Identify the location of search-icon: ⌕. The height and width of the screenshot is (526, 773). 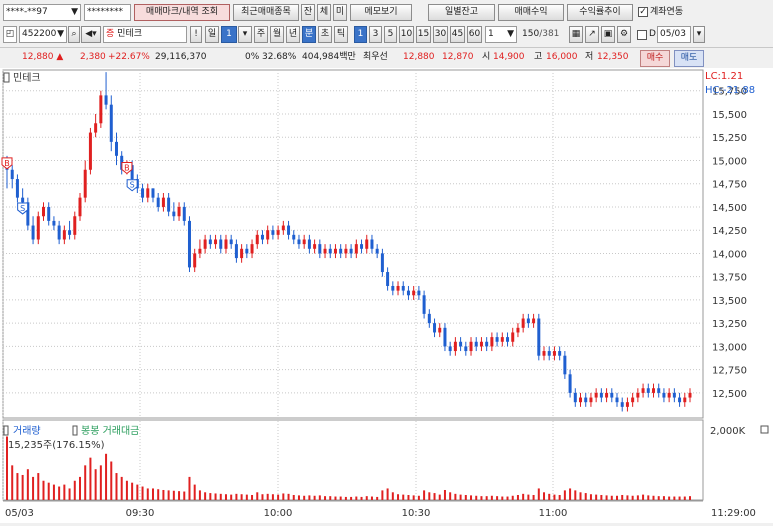
(74, 34).